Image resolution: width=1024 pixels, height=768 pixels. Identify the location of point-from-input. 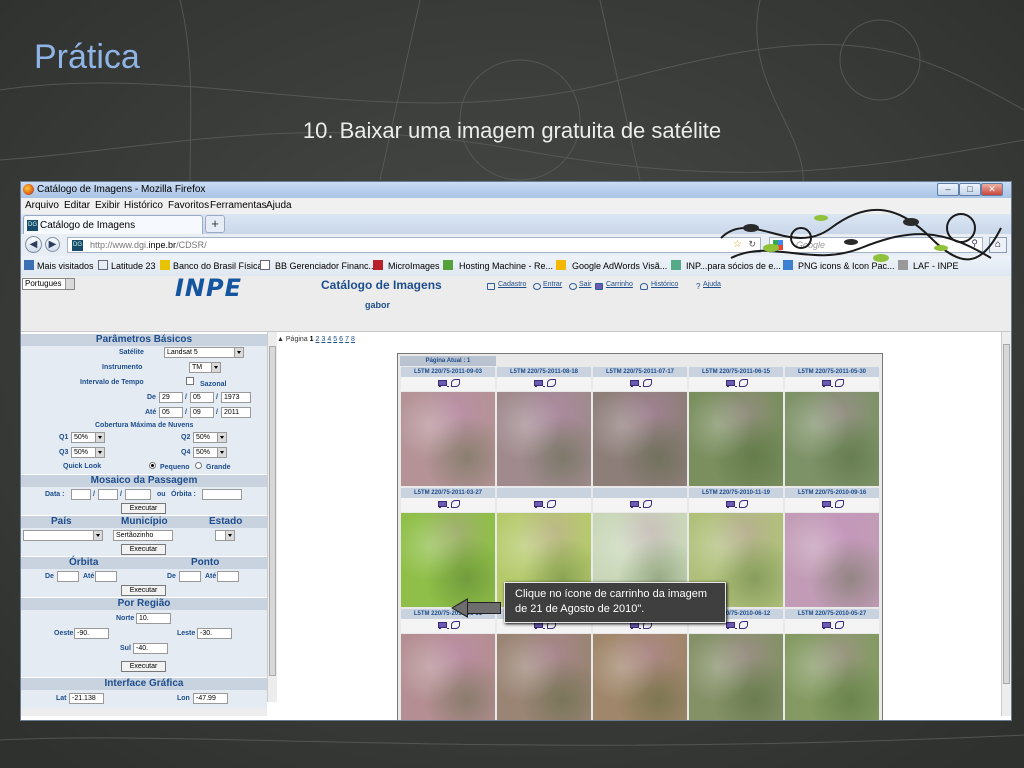
(190, 576).